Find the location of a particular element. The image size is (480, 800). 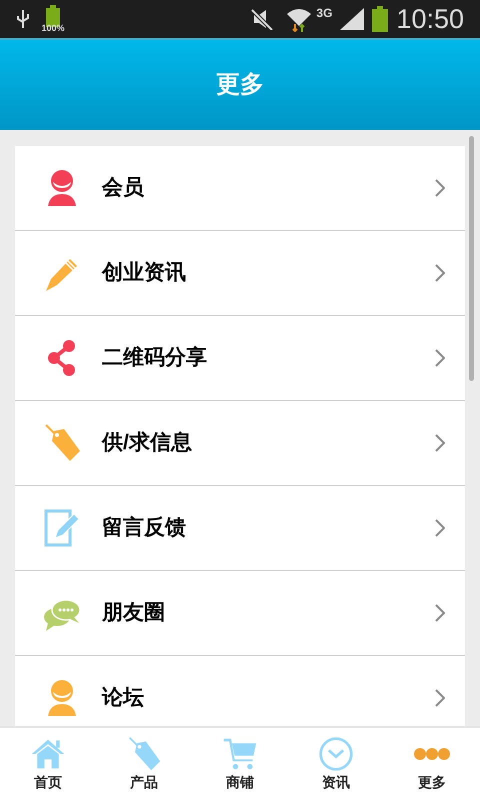

menu-item: 二维码分享 is located at coordinates (240, 358).